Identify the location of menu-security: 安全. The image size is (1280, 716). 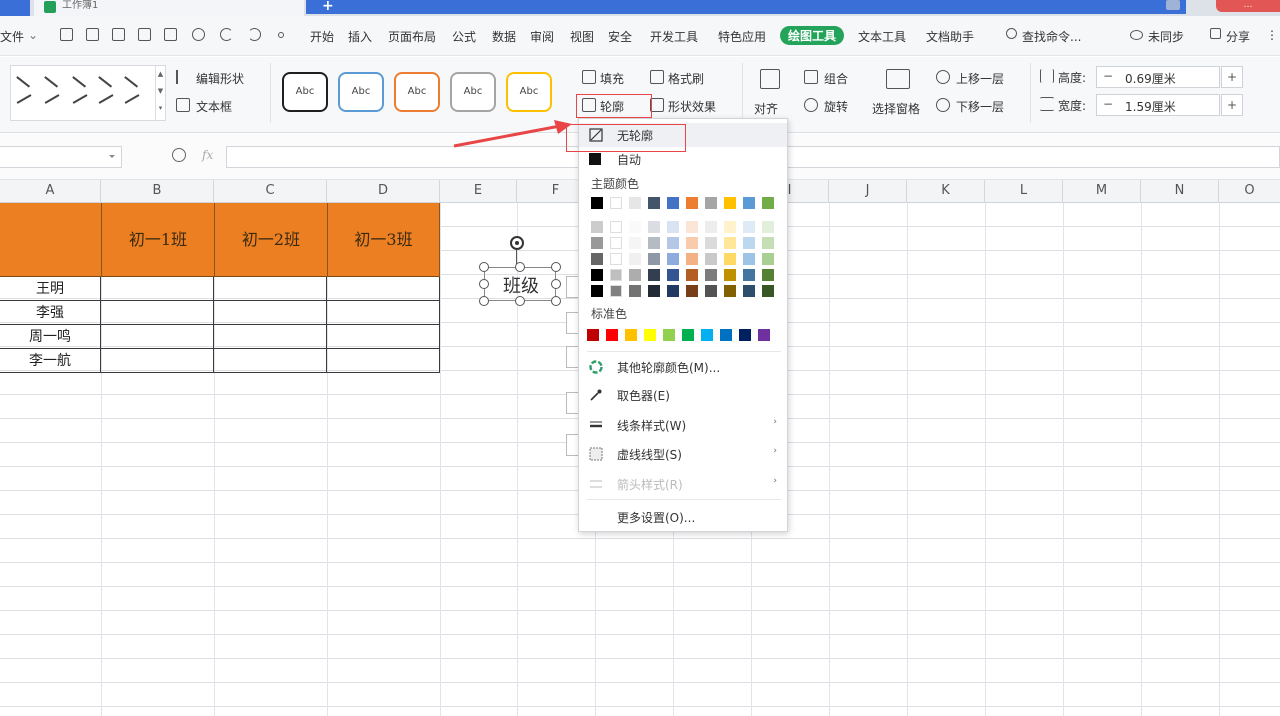
(620, 36).